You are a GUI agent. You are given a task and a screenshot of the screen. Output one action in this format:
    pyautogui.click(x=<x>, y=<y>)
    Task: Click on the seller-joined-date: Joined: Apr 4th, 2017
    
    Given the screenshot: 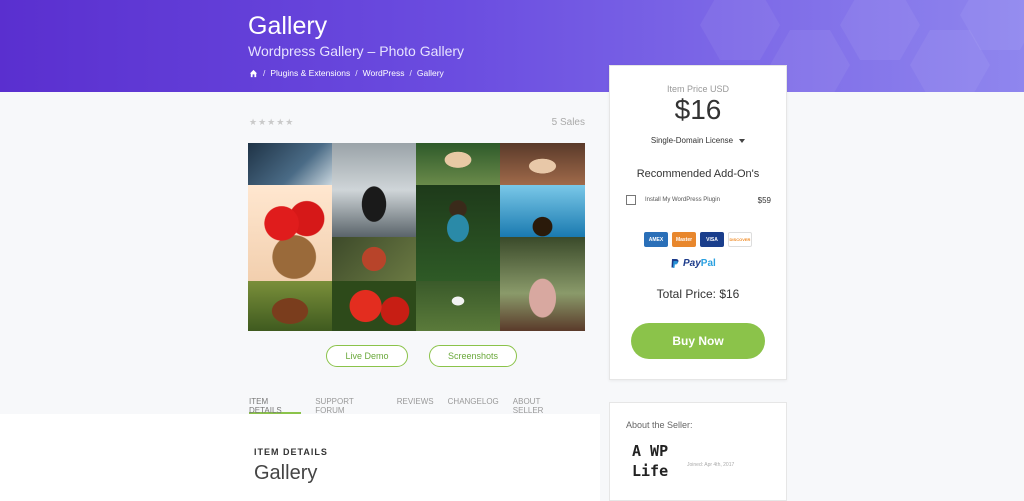 What is the action you would take?
    pyautogui.click(x=711, y=465)
    